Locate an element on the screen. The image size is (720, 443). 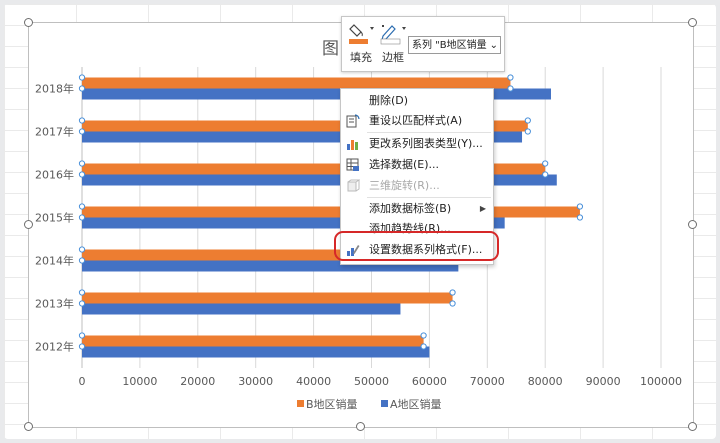
x-tick-label: 0 is located at coordinates (82, 381).